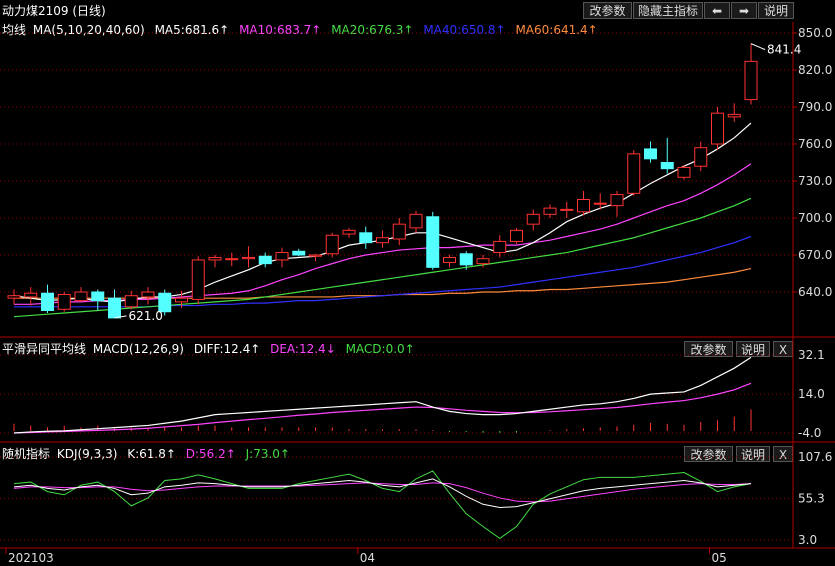  I want to click on ma10-value: MA10:683.7↑, so click(280, 30).